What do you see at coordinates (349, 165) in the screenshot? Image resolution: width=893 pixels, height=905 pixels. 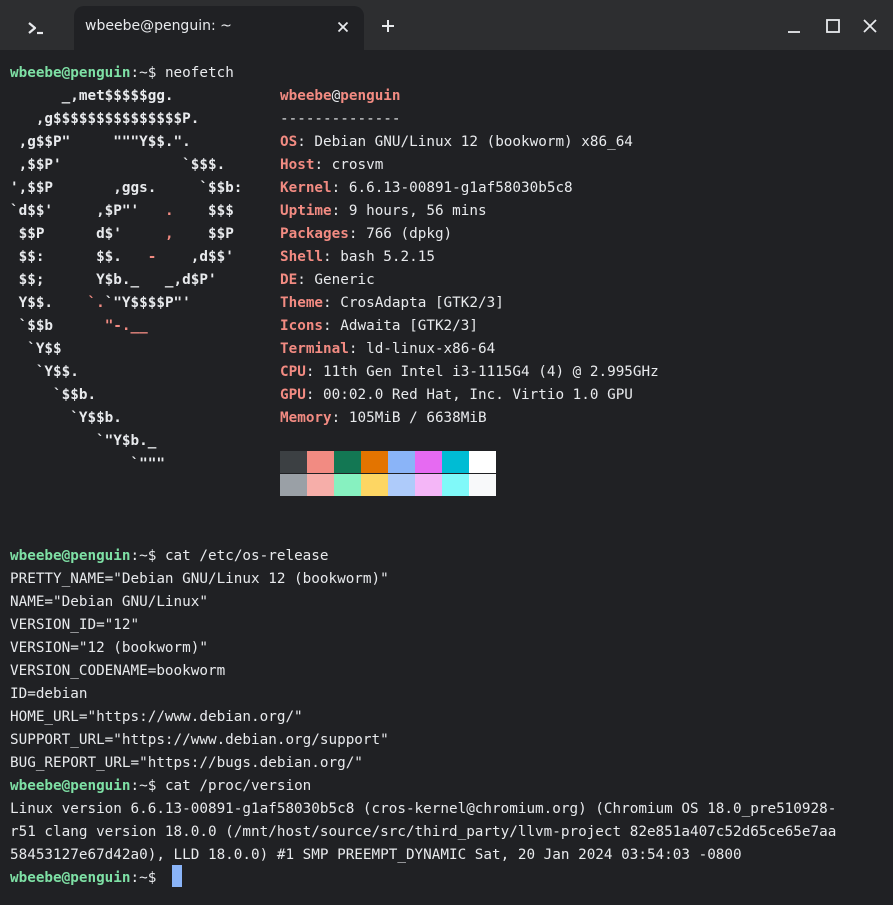 I see `info-value: : crosvm` at bounding box center [349, 165].